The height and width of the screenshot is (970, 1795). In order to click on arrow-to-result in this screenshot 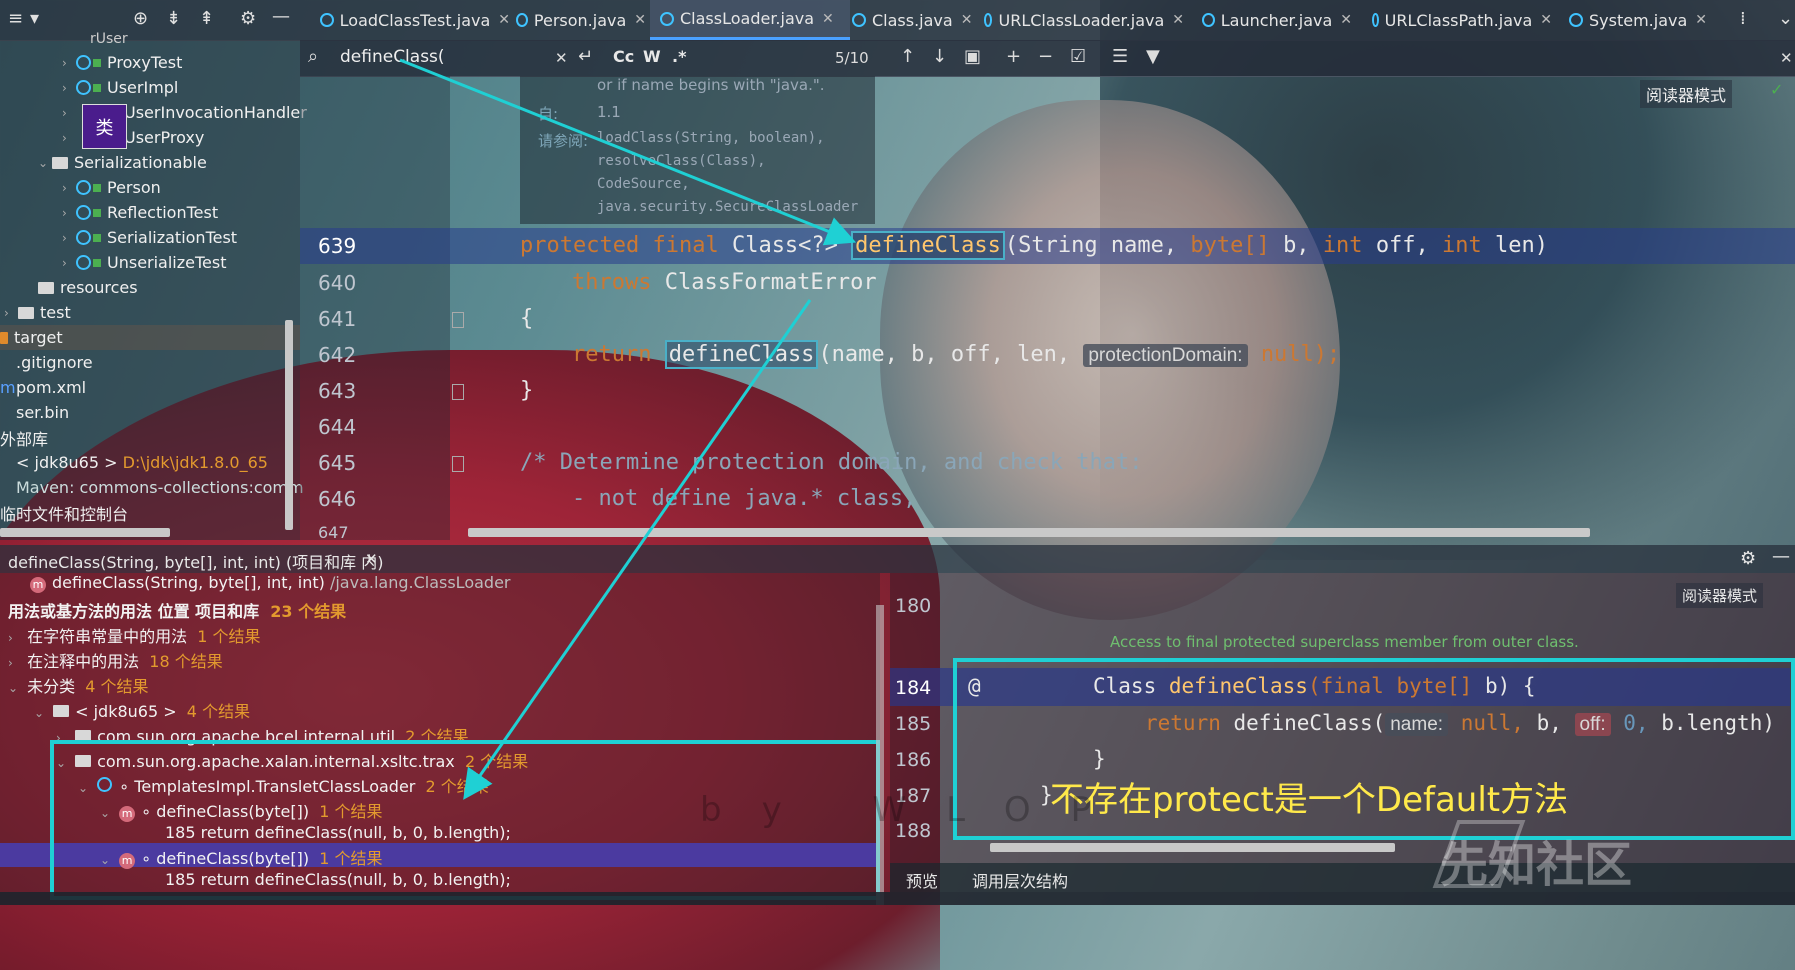, I will do `click(637, 549)`.